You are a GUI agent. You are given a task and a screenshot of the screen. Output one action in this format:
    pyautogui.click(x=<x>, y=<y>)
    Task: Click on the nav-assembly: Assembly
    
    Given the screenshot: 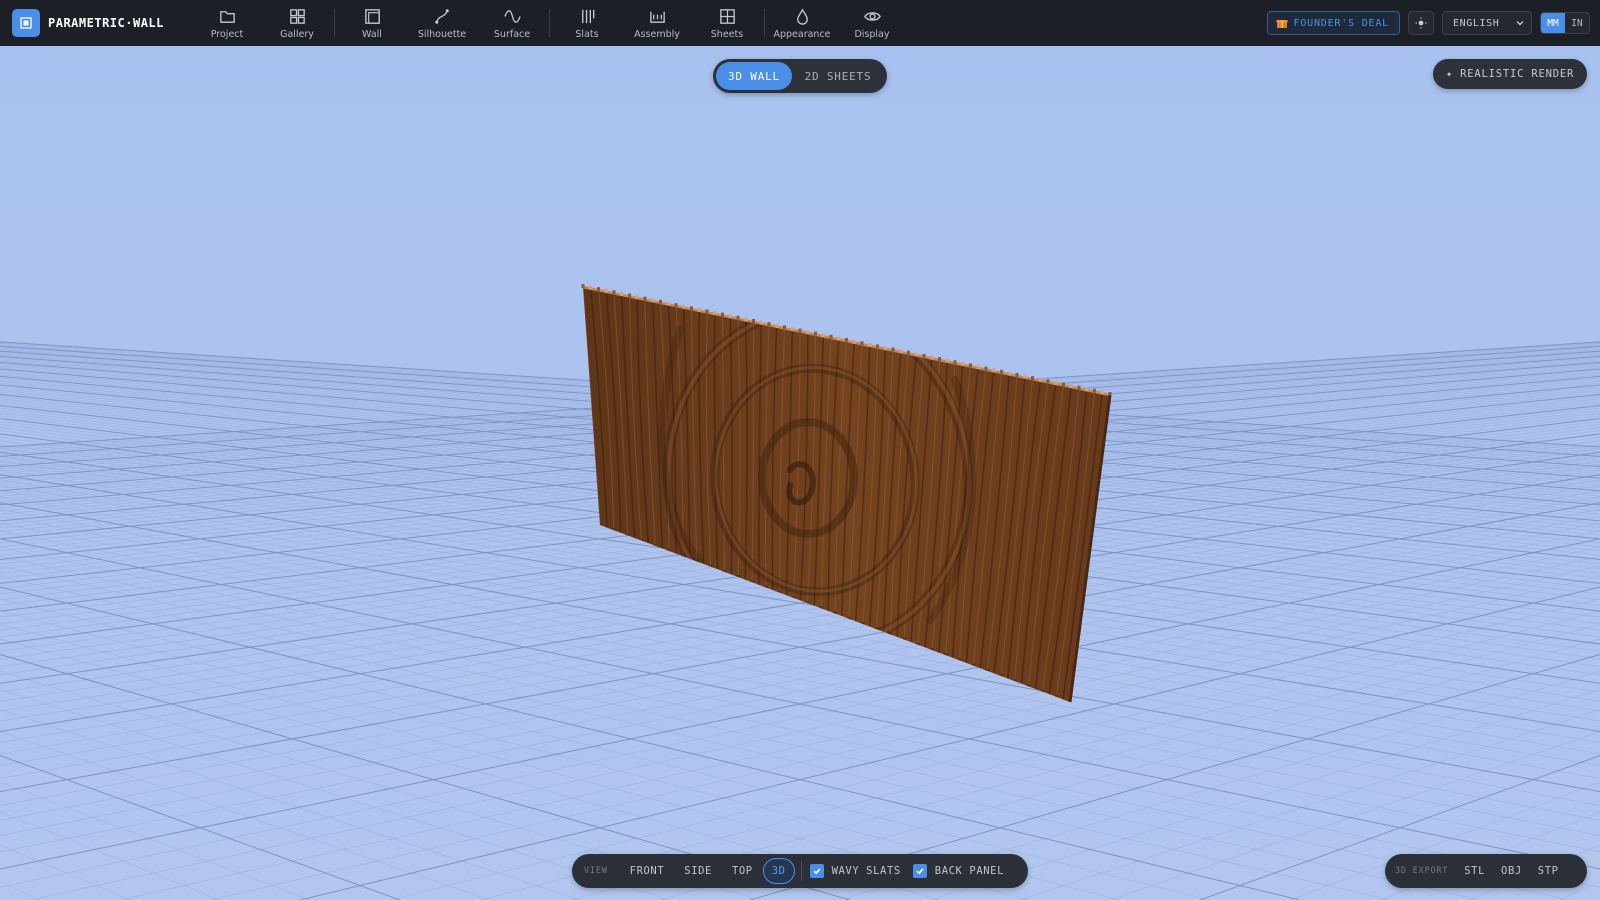 What is the action you would take?
    pyautogui.click(x=657, y=23)
    